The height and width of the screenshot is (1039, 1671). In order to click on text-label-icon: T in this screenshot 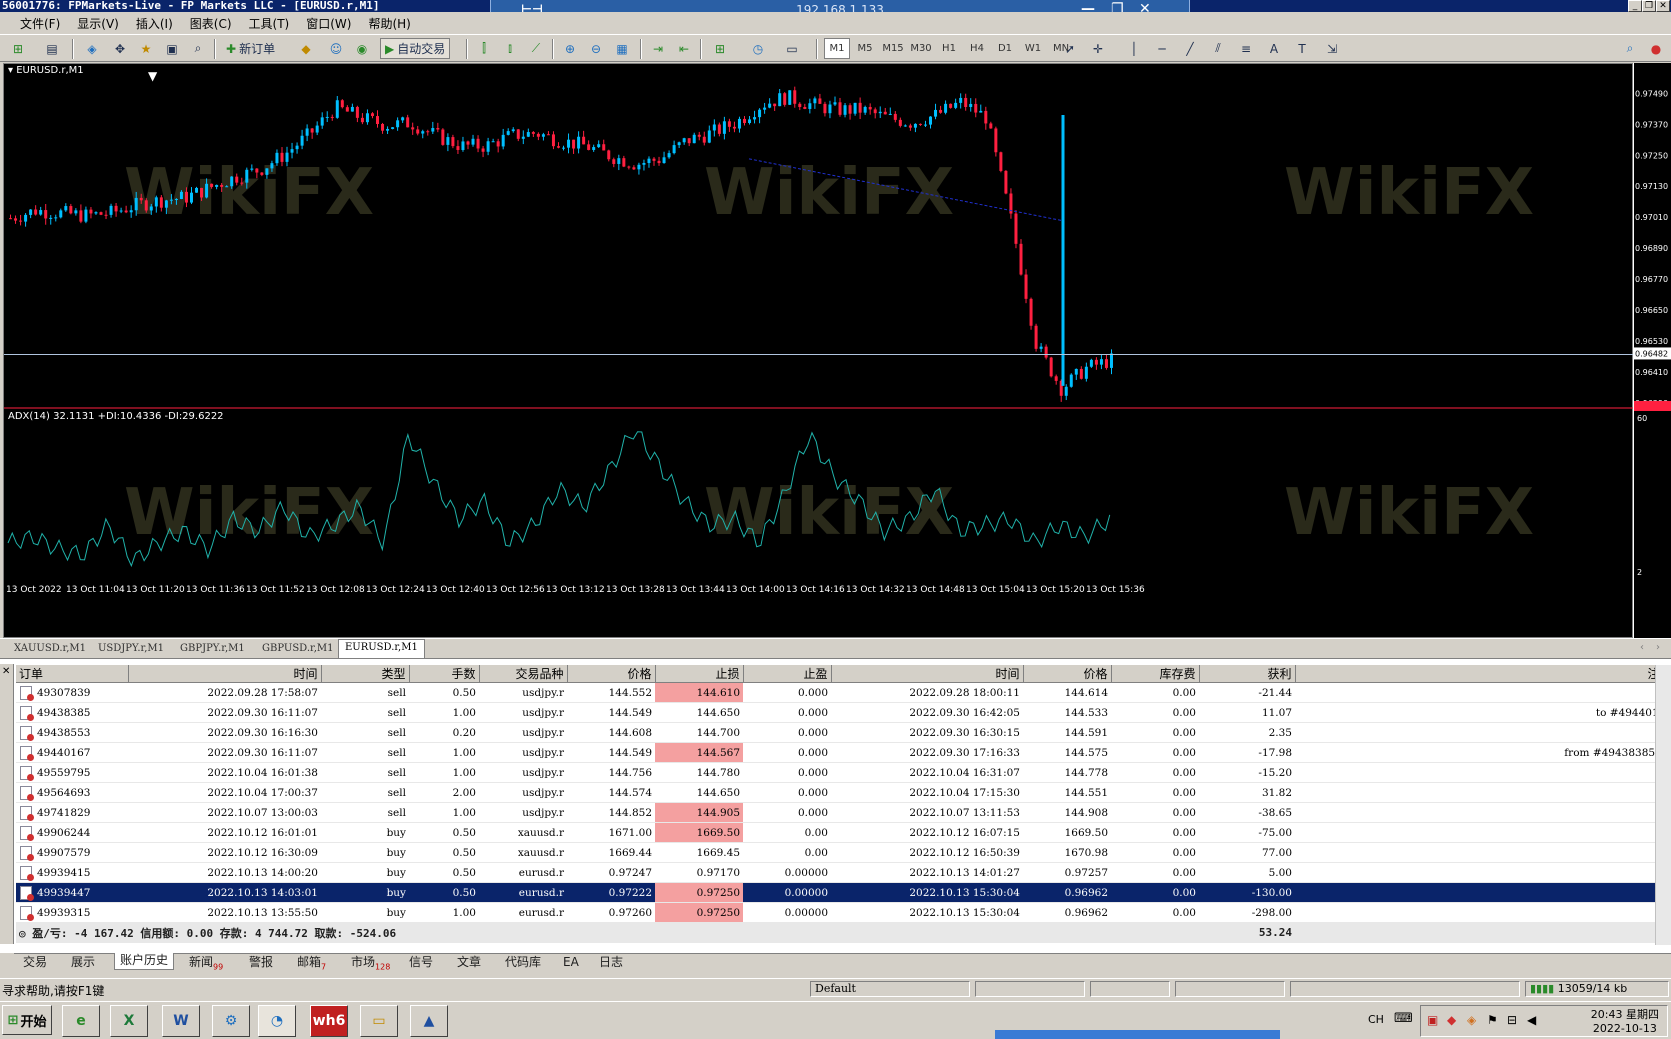, I will do `click(1302, 48)`.